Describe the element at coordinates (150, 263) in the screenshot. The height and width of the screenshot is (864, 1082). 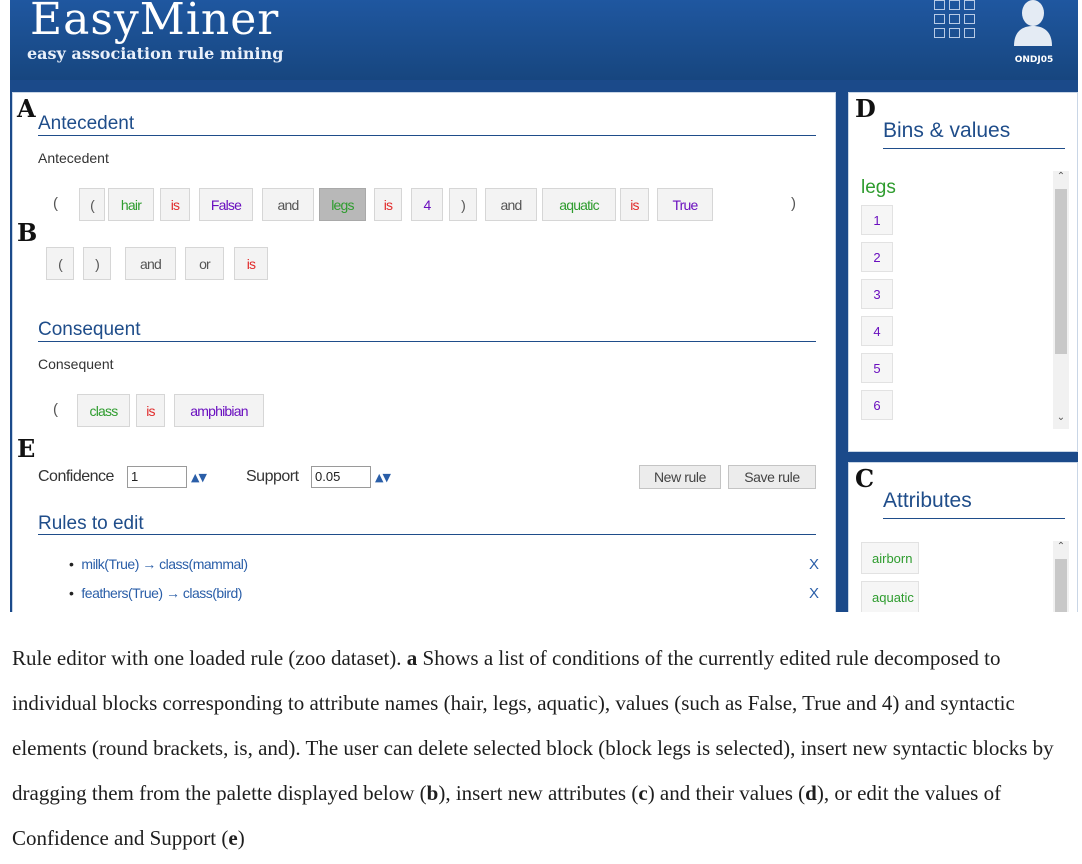
I see `palette-and: and` at that location.